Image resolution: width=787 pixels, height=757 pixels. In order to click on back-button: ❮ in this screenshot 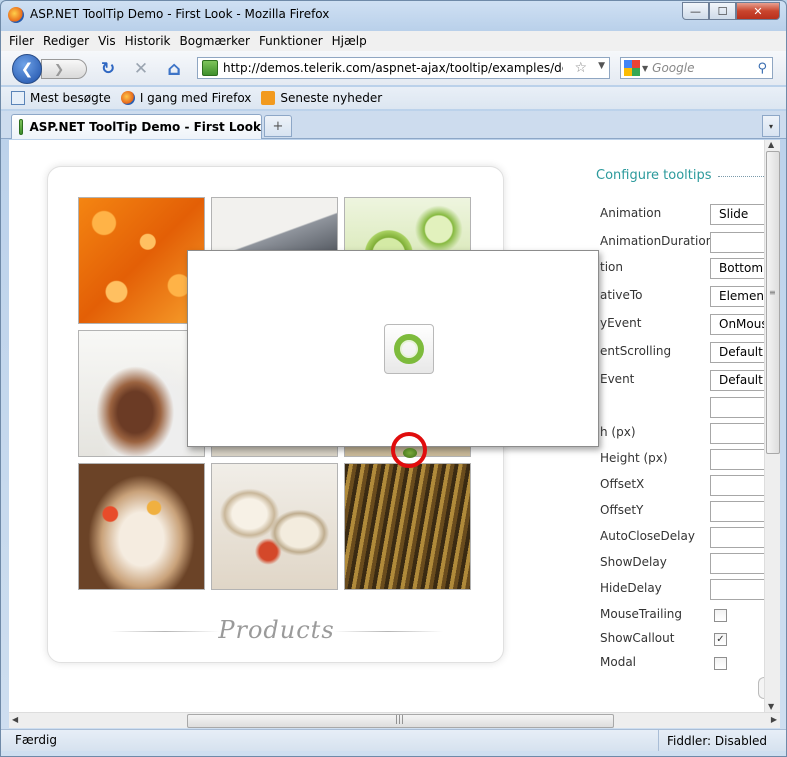, I will do `click(27, 69)`.